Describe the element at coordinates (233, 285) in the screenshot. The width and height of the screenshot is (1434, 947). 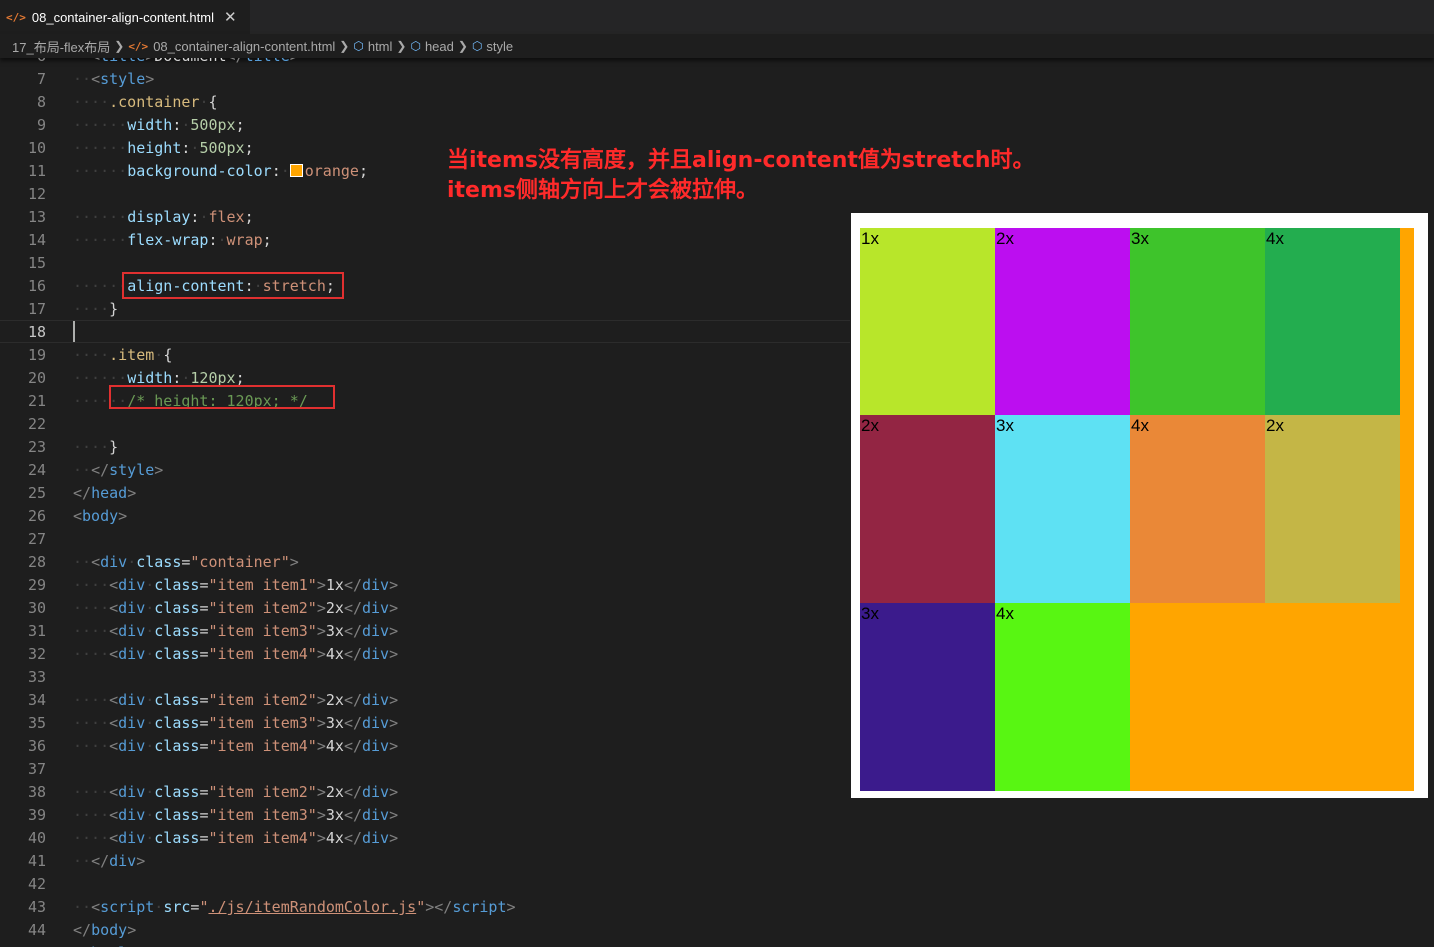
I see `highlight-box-align-content` at that location.